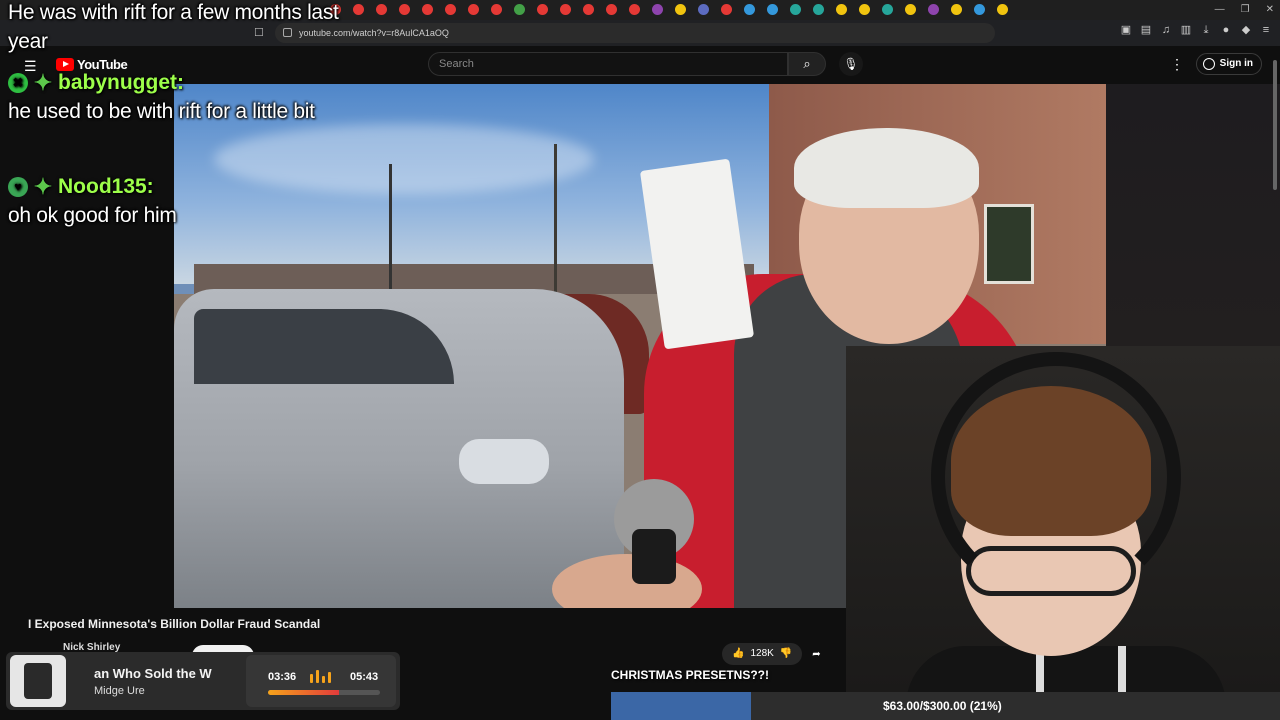  What do you see at coordinates (1009, 244) in the screenshot?
I see `video-building-window` at bounding box center [1009, 244].